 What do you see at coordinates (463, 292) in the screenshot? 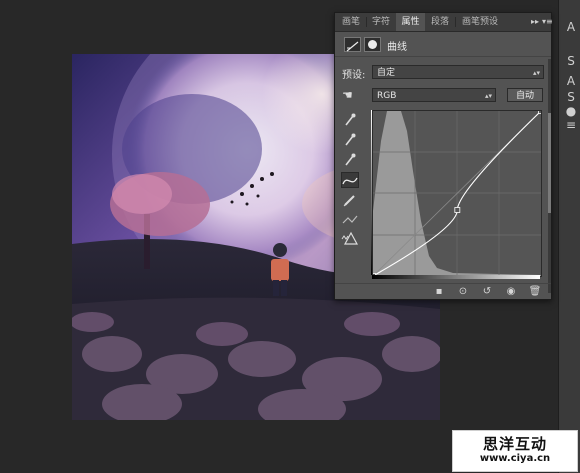
I see `view-previous-state-icon: ⊙` at bounding box center [463, 292].